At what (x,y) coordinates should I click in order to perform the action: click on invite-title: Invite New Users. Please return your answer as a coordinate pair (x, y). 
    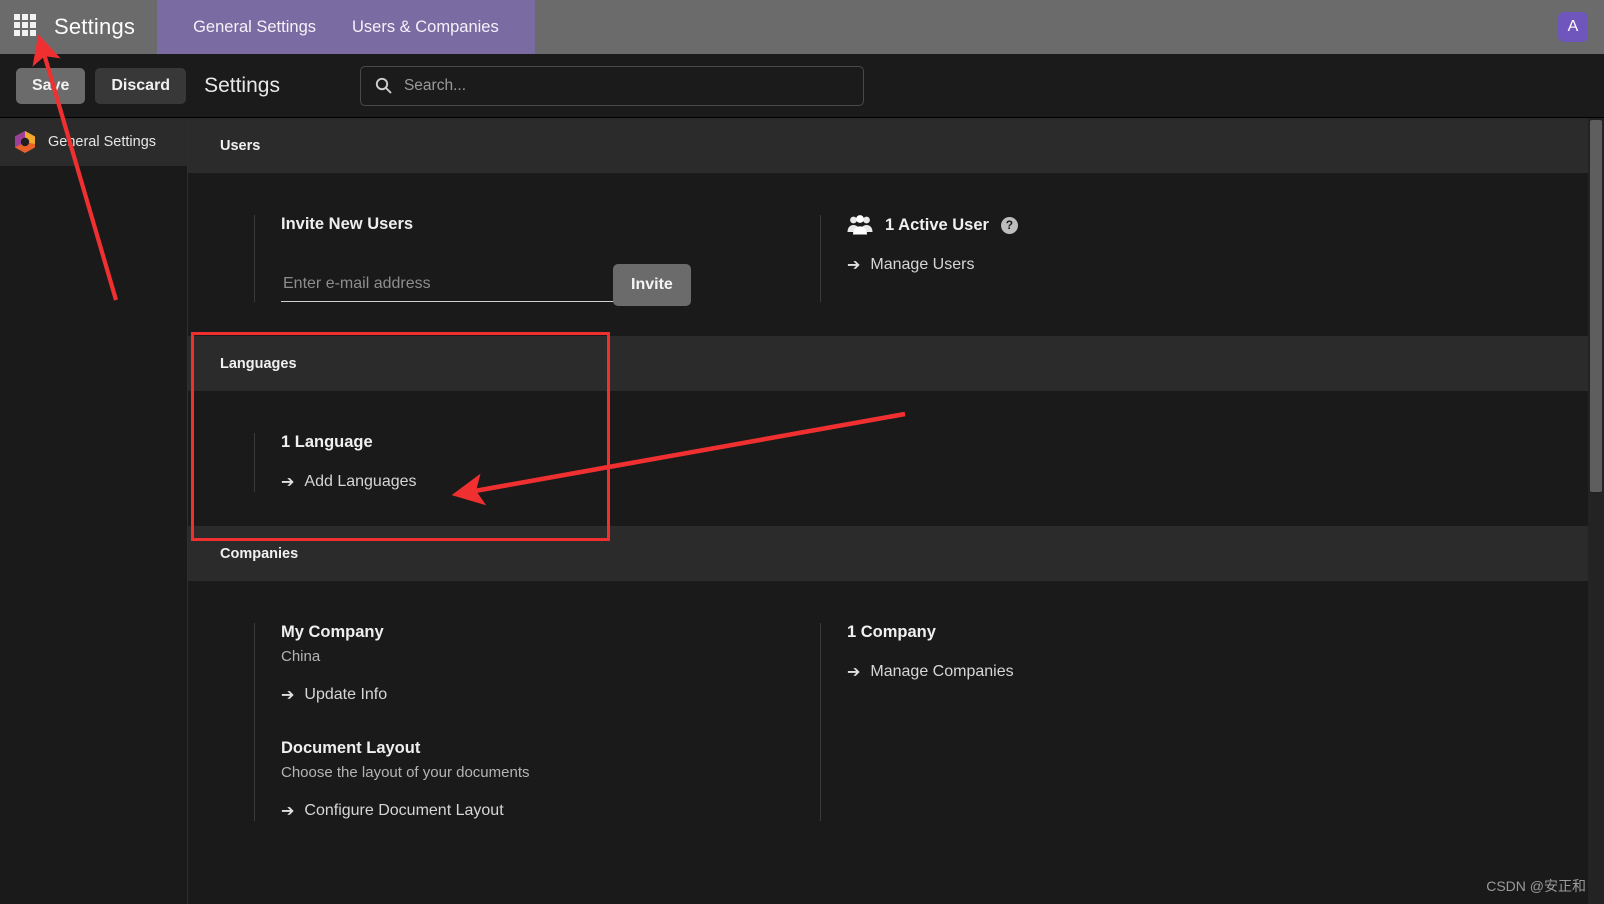
    Looking at the image, I should click on (347, 224).